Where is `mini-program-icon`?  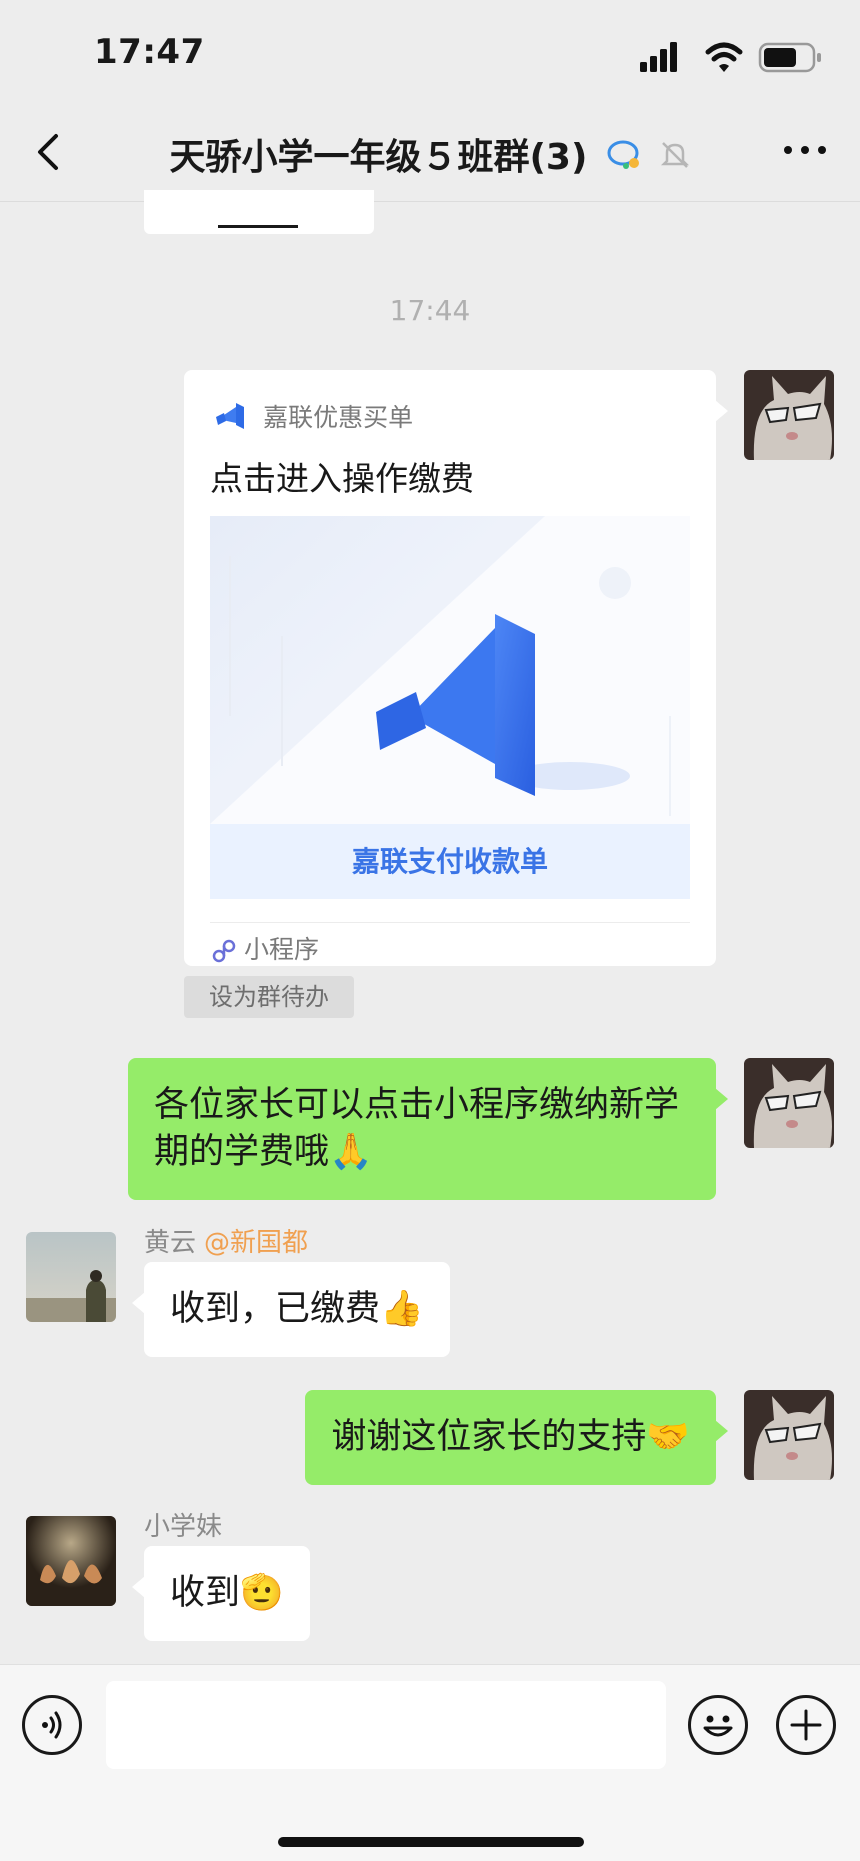 mini-program-icon is located at coordinates (224, 951).